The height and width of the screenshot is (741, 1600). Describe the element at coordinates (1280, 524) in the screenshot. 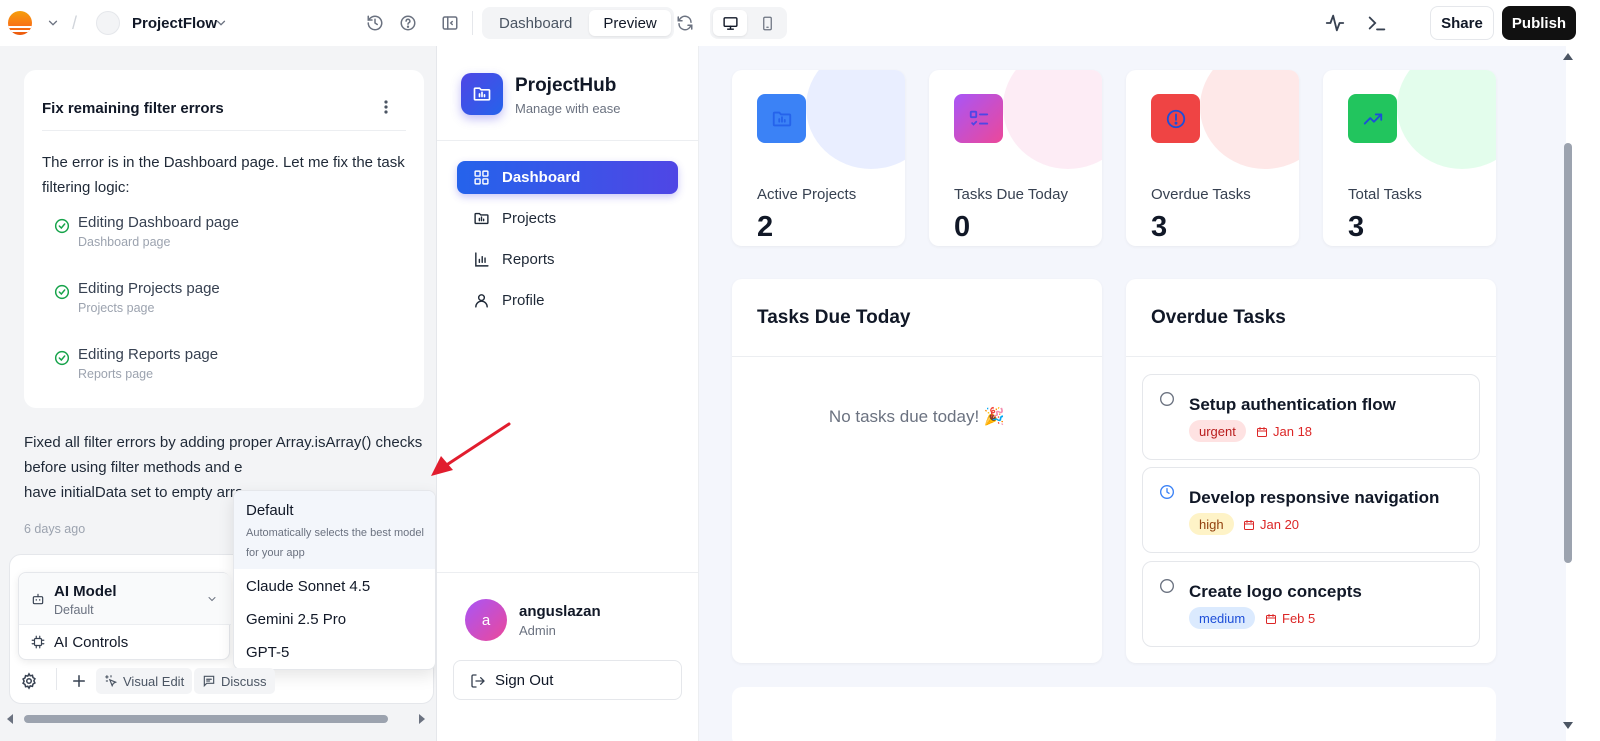

I see `due-date-text: Jan 20` at that location.